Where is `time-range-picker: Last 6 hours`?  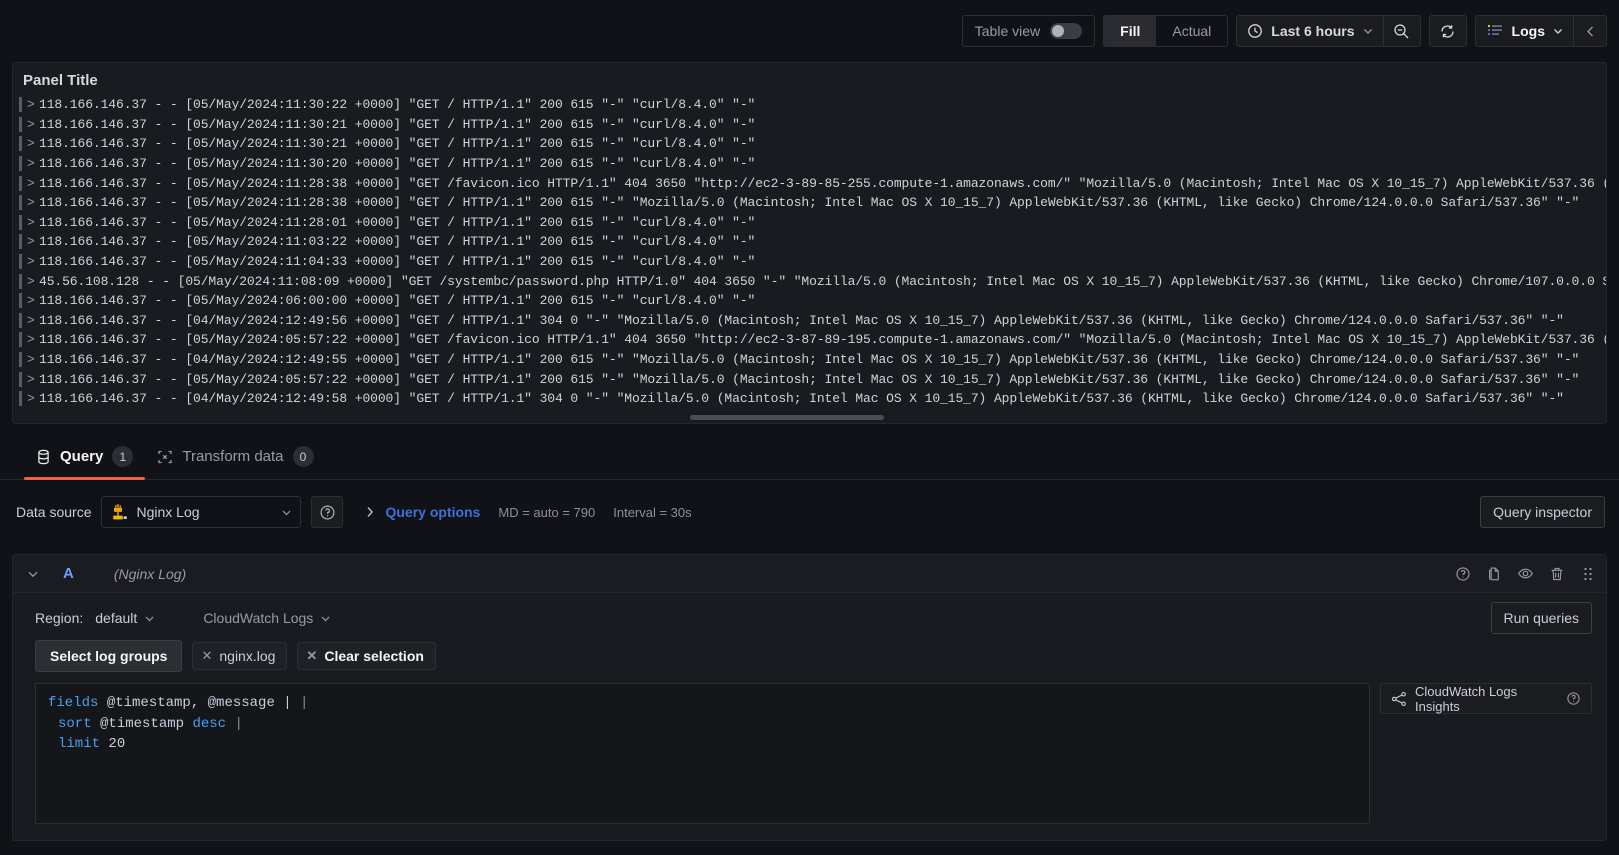
time-range-picker: Last 6 hours is located at coordinates (1310, 31).